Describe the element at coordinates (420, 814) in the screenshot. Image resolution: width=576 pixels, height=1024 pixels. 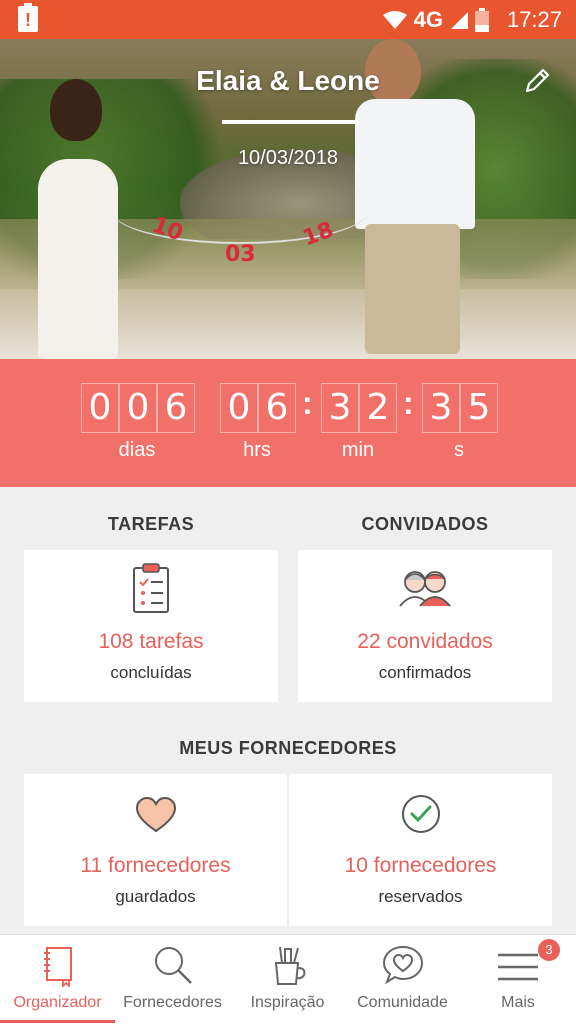
I see `check-circle-icon` at that location.